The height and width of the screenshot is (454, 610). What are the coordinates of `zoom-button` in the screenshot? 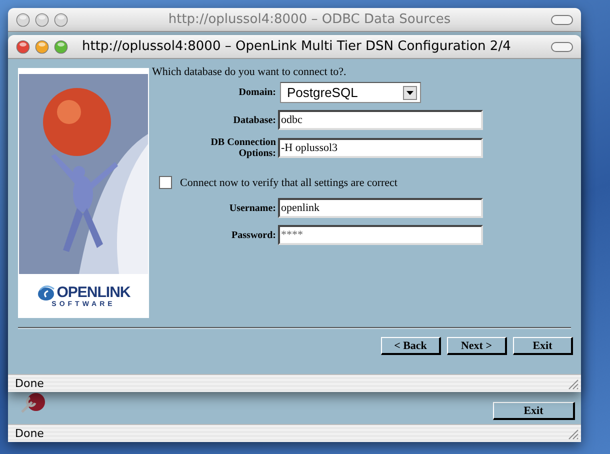 It's located at (61, 47).